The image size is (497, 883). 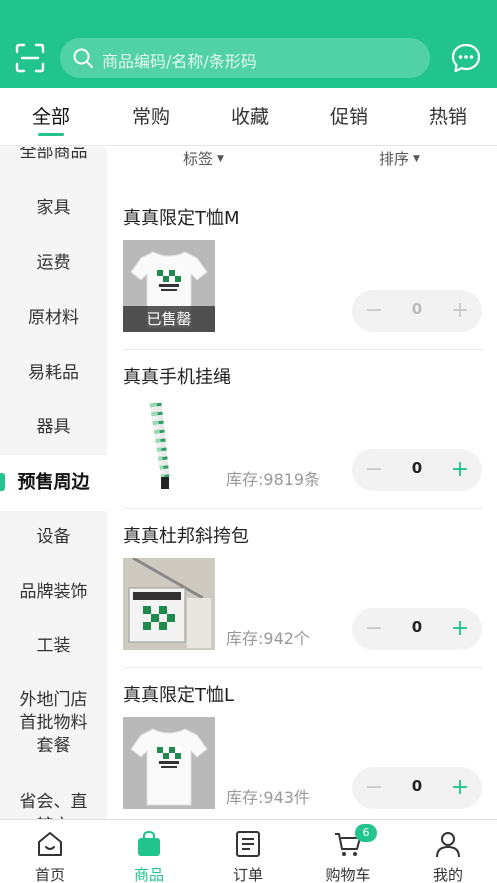 What do you see at coordinates (448, 844) in the screenshot?
I see `user-icon` at bounding box center [448, 844].